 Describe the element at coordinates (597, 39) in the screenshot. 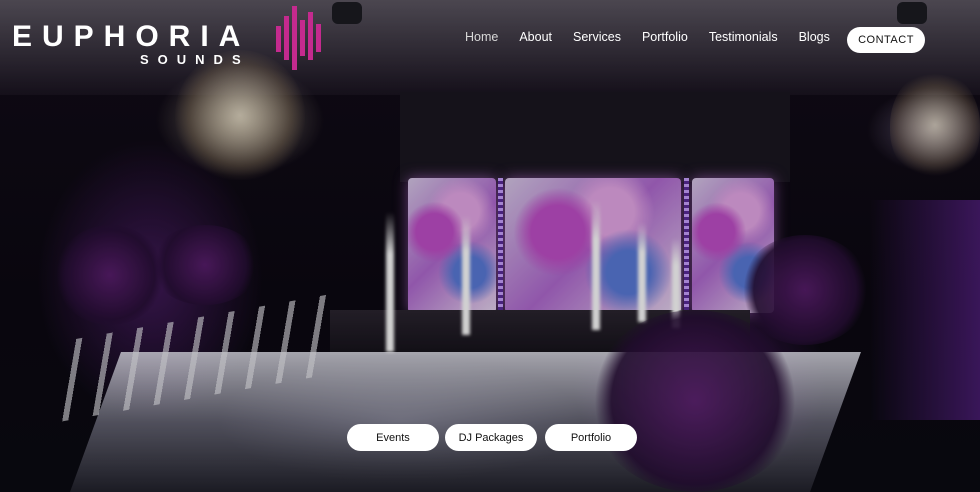

I see `nav-services: Services` at that location.